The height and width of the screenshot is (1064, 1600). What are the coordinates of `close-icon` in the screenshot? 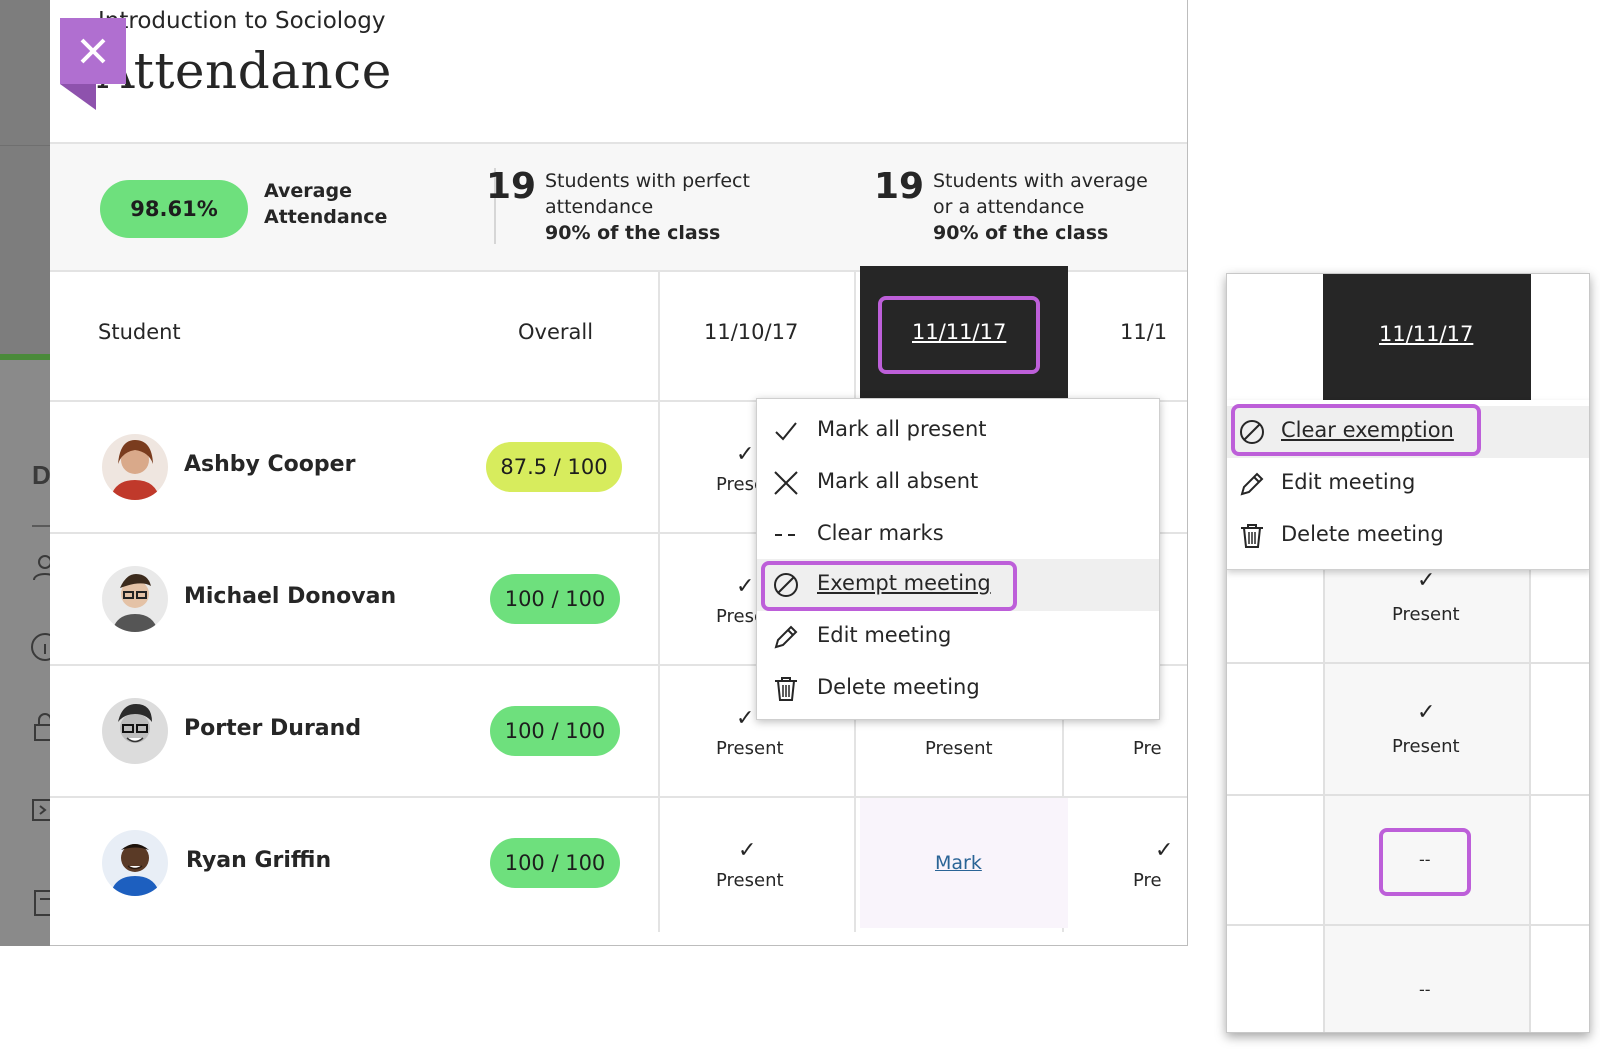 It's located at (93, 51).